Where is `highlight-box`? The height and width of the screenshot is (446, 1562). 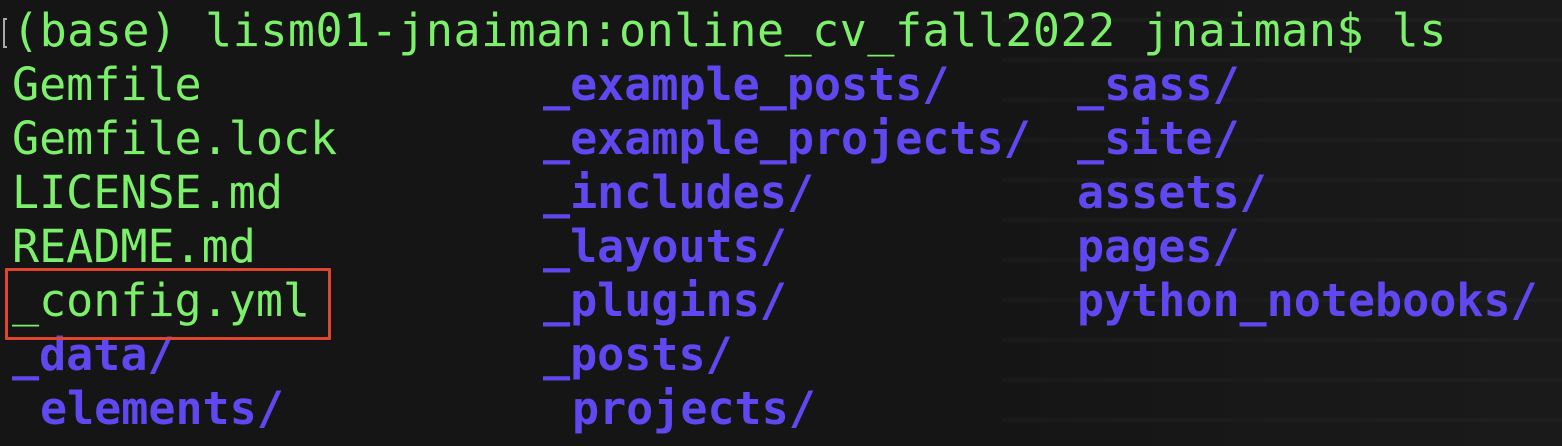
highlight-box is located at coordinates (168, 304).